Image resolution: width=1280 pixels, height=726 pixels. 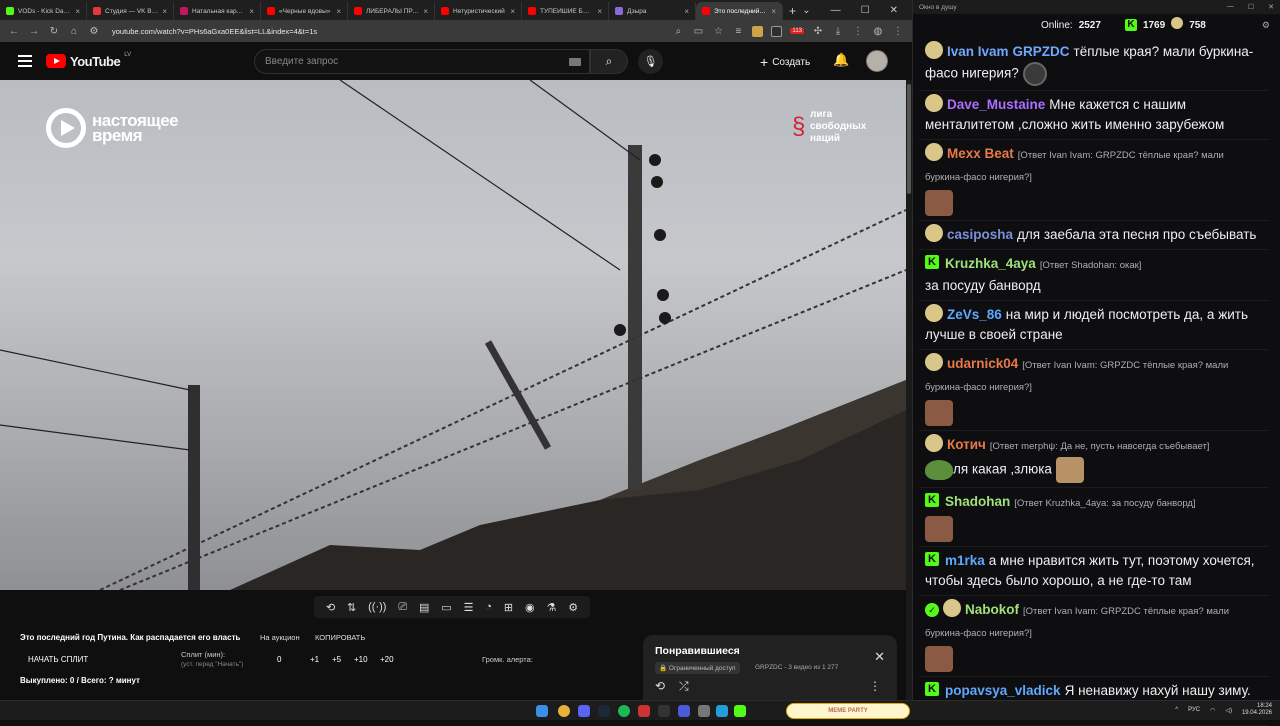 I want to click on chat-username-secondary: GRPZDC, so click(x=1041, y=51).